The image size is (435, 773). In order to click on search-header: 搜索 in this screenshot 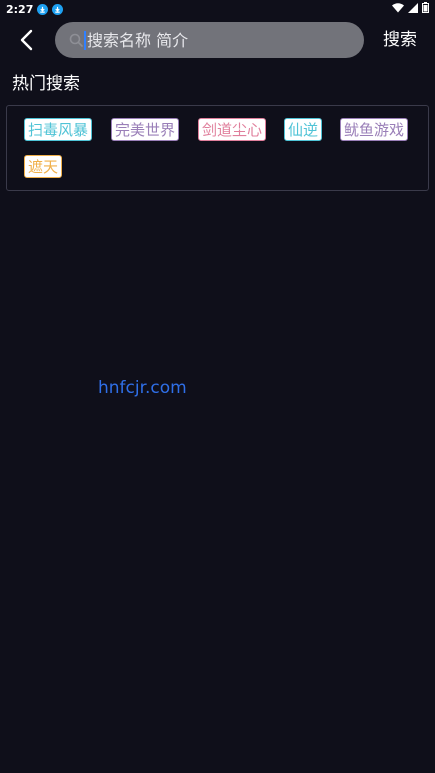, I will do `click(217, 40)`.